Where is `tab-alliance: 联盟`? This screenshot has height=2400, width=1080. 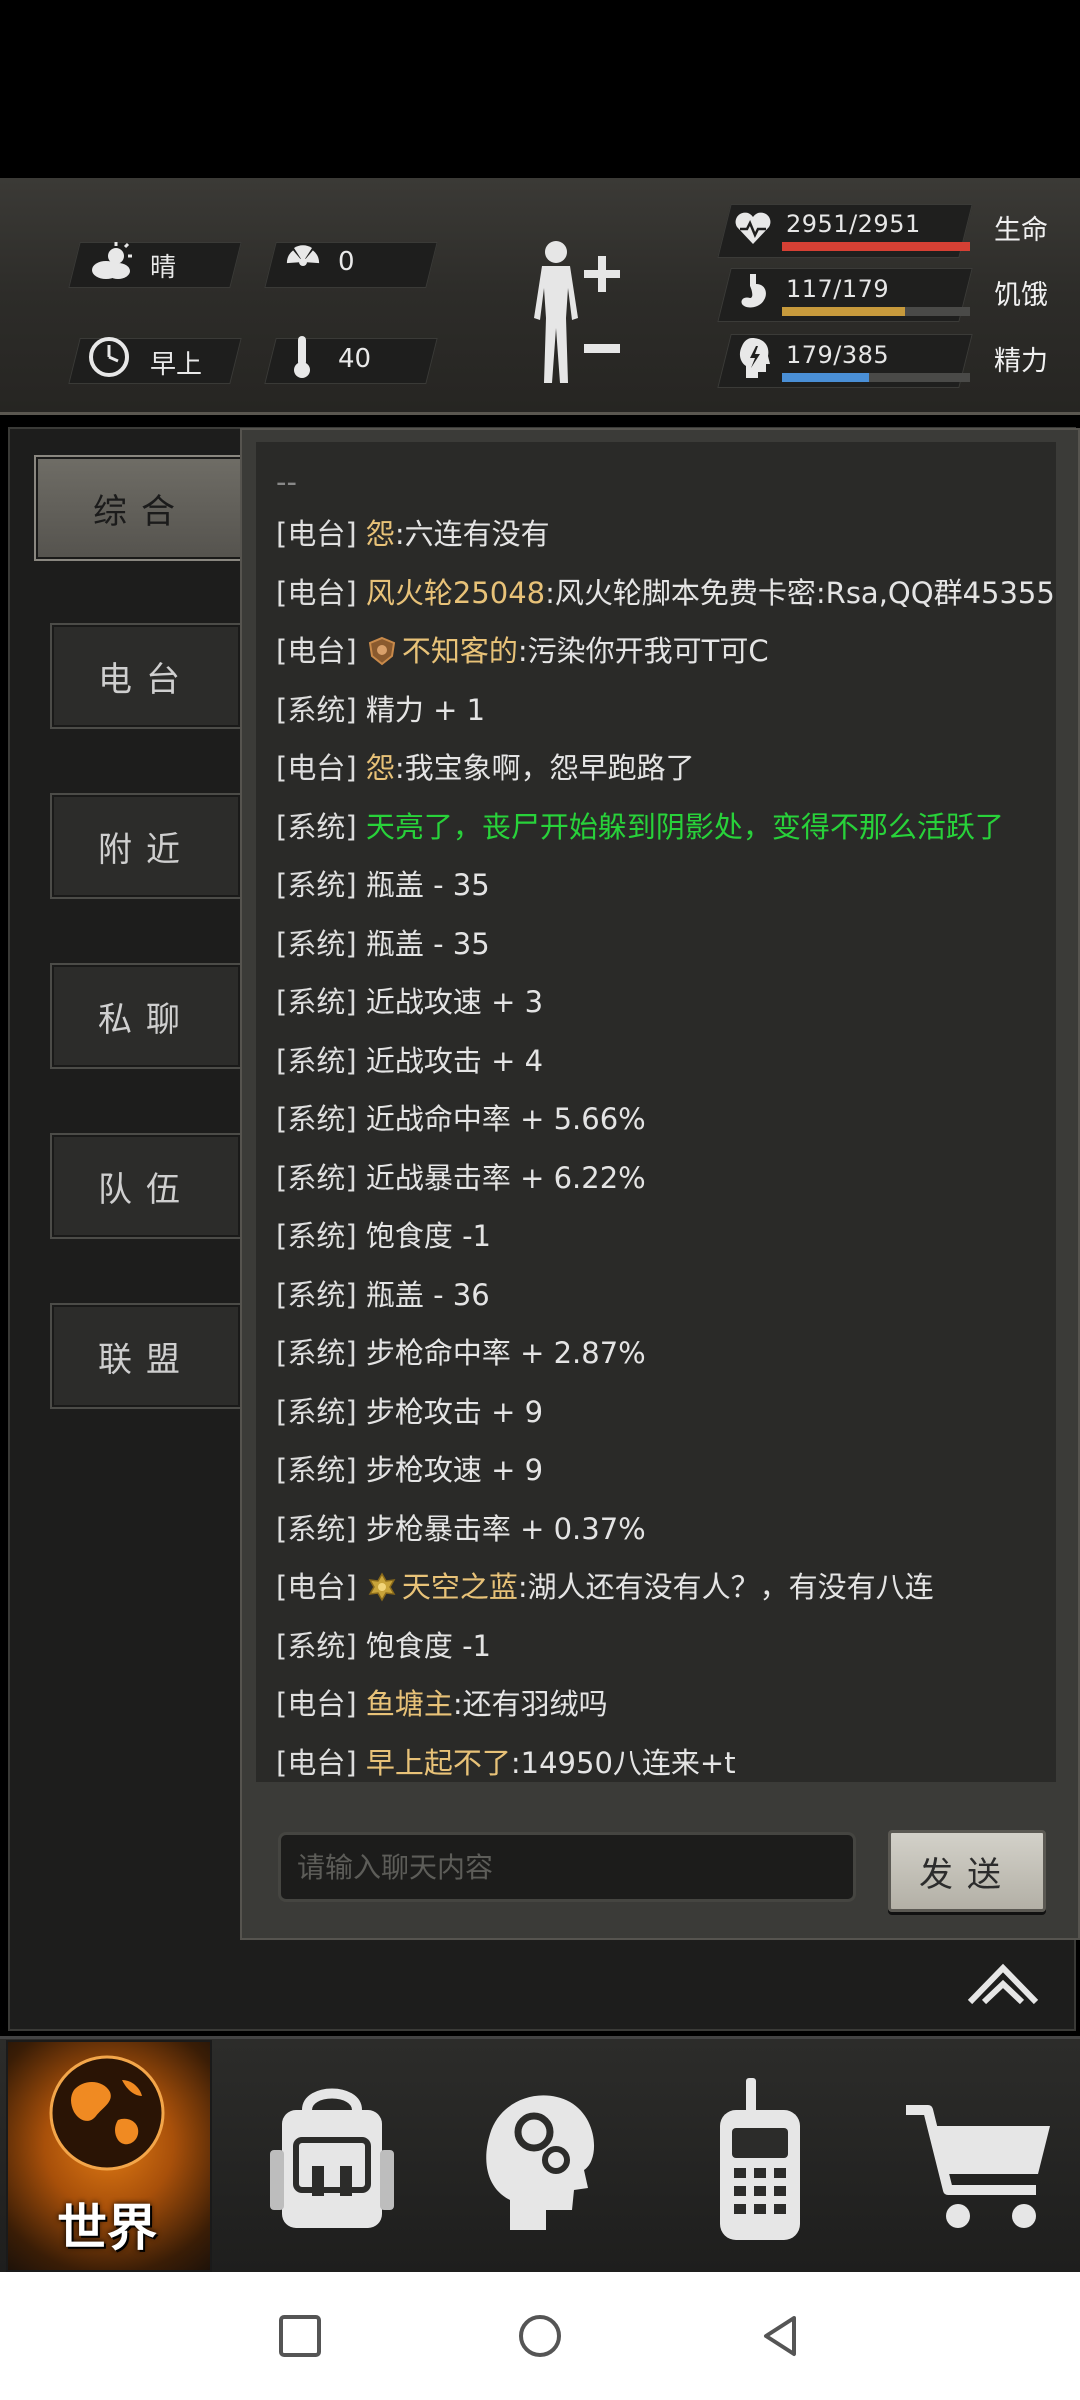 tab-alliance: 联盟 is located at coordinates (146, 1356).